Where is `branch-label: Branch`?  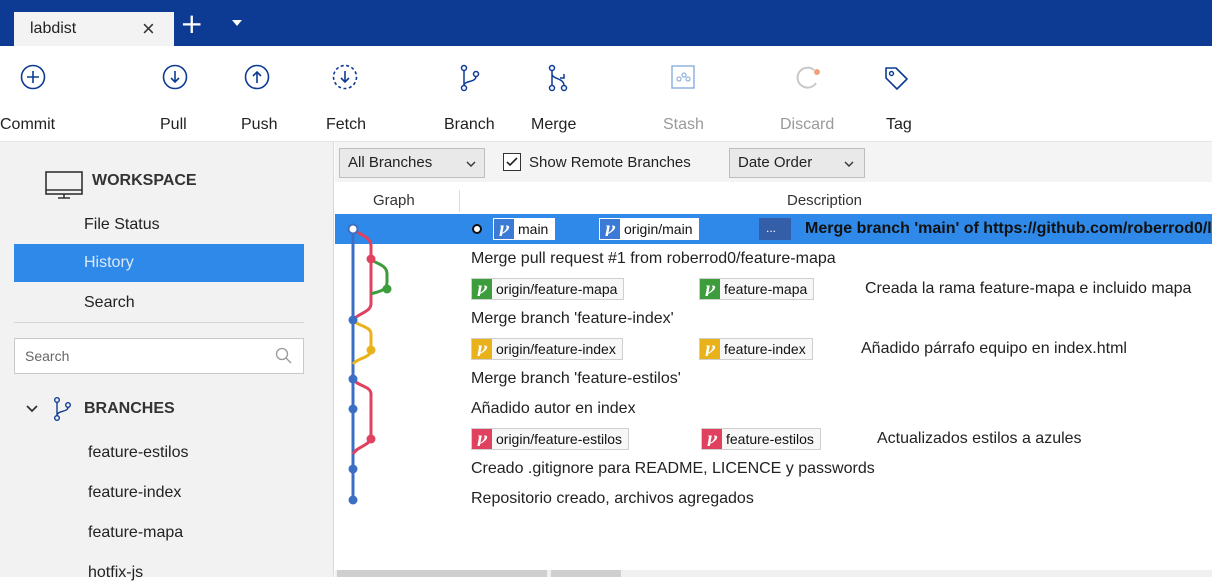 branch-label: Branch is located at coordinates (469, 124).